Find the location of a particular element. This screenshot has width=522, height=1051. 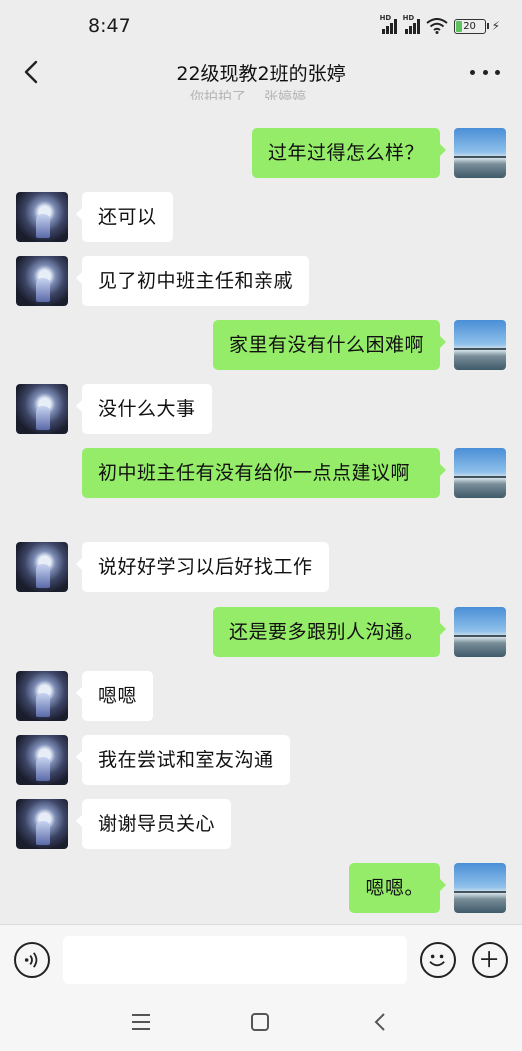

message-row: 还可以 is located at coordinates (94, 217).